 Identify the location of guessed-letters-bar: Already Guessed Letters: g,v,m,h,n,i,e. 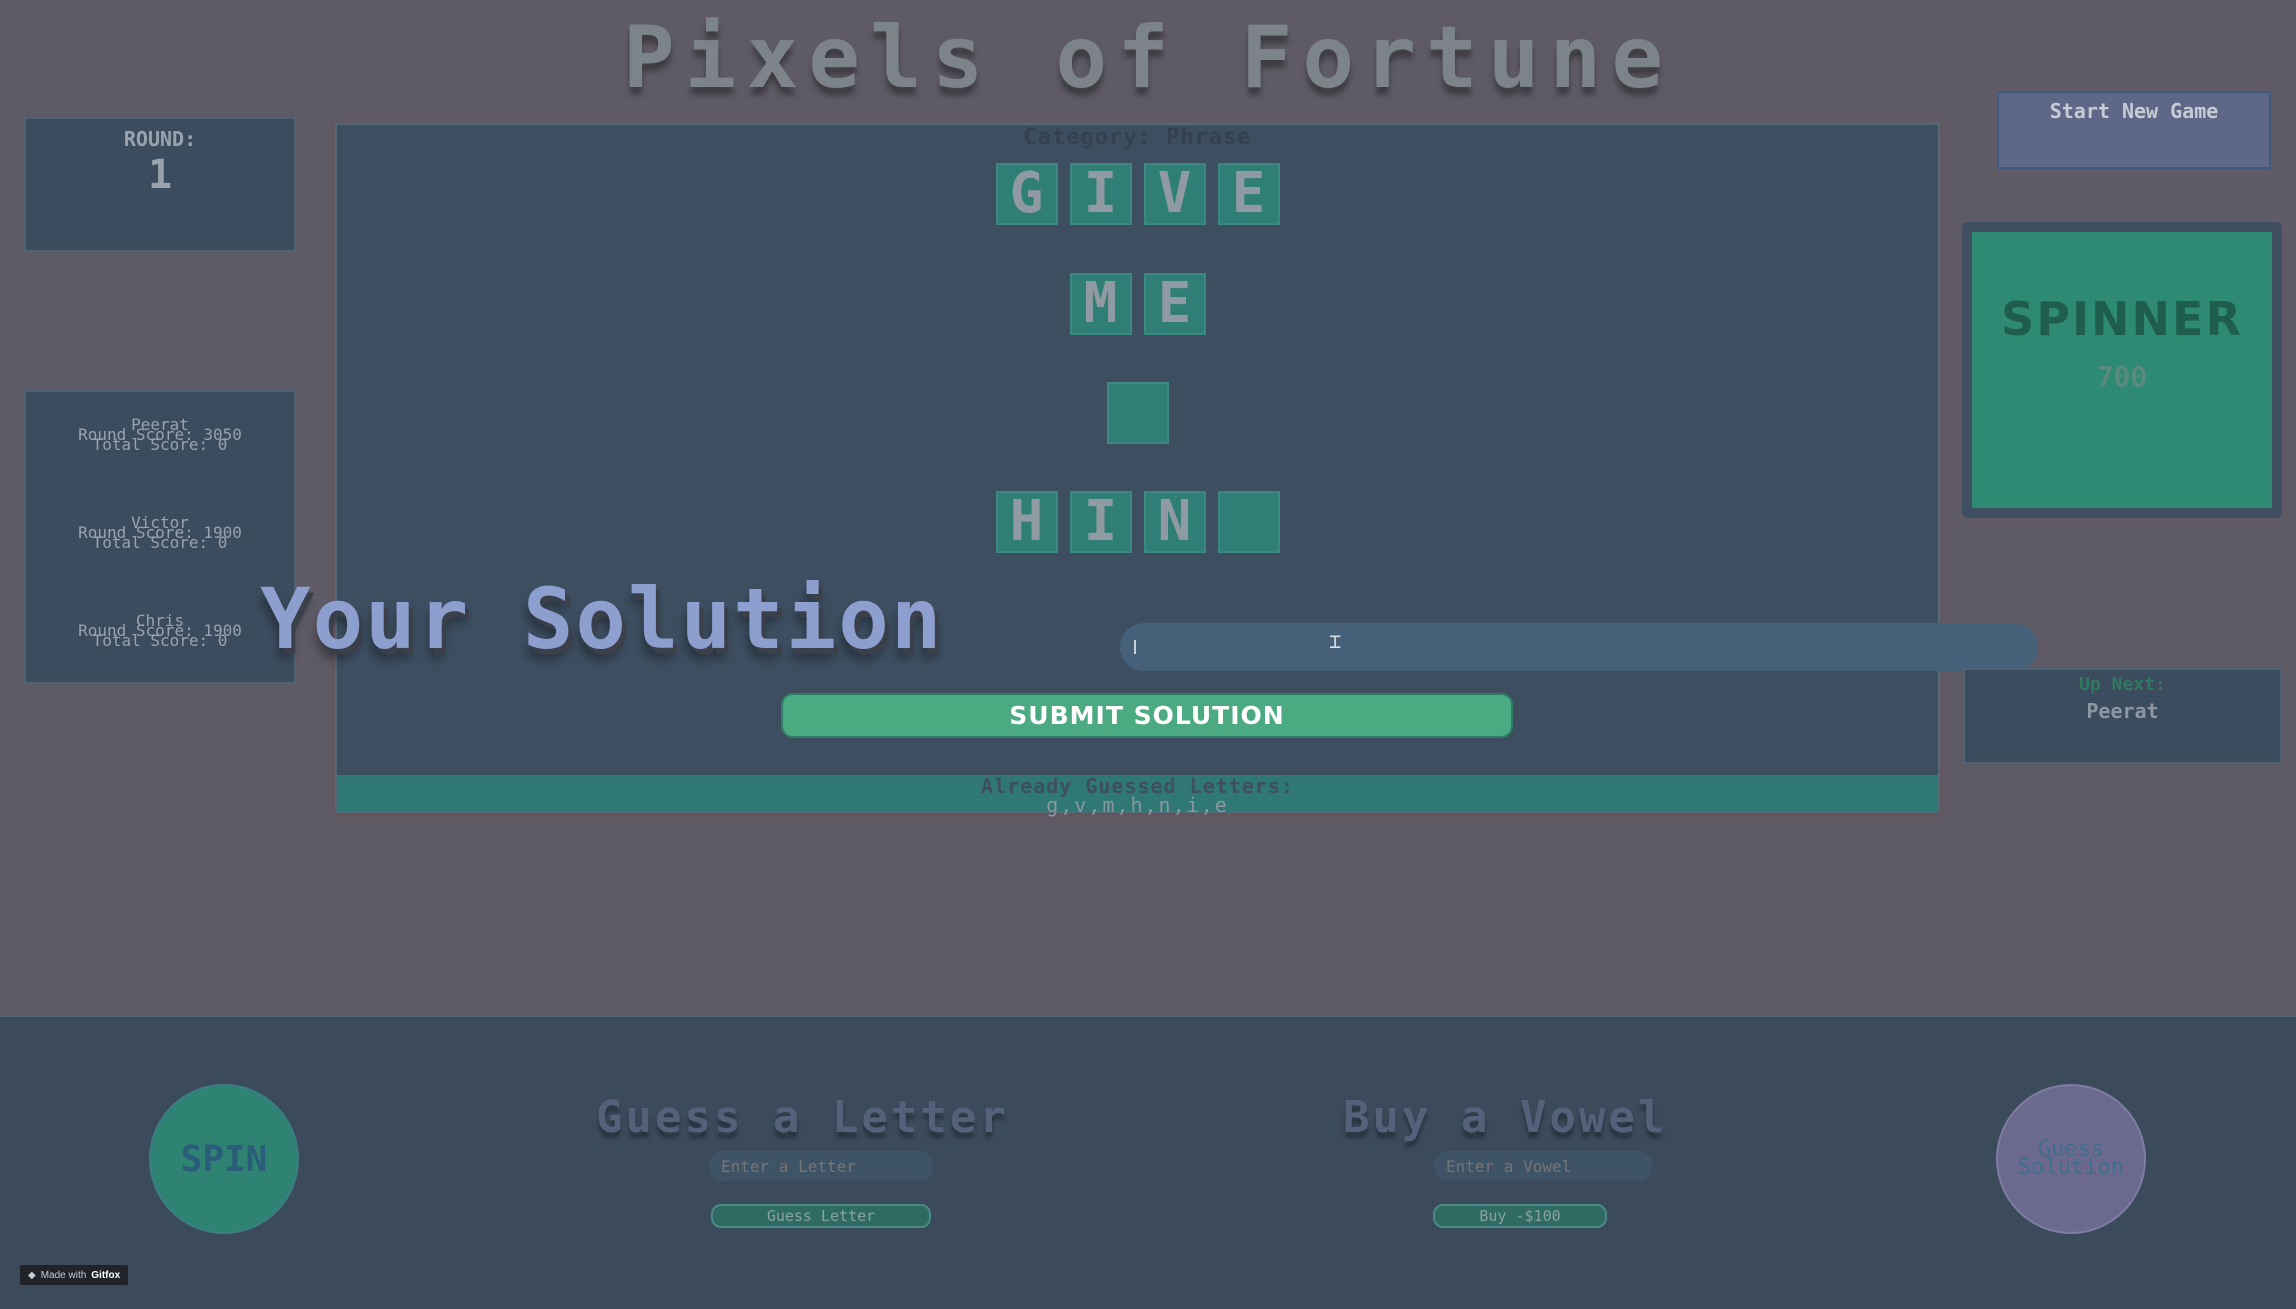
(1137, 795).